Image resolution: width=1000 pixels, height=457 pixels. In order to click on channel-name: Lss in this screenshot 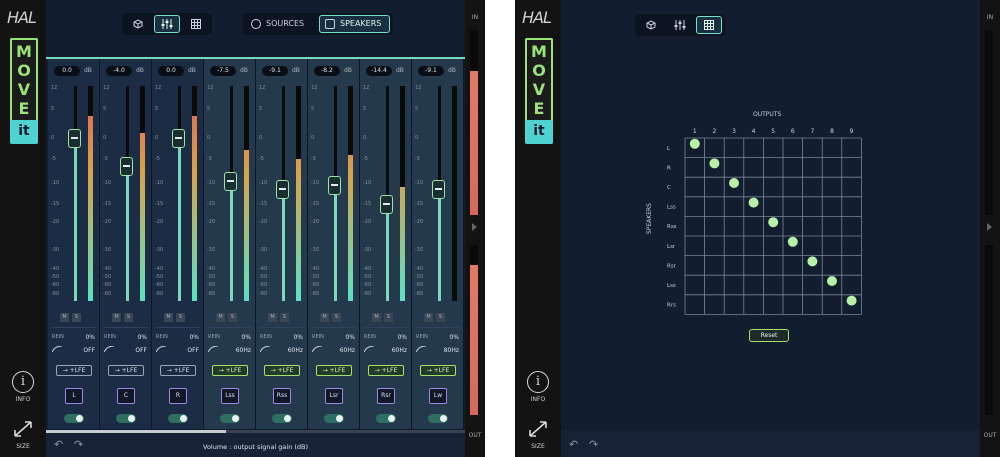, I will do `click(230, 396)`.